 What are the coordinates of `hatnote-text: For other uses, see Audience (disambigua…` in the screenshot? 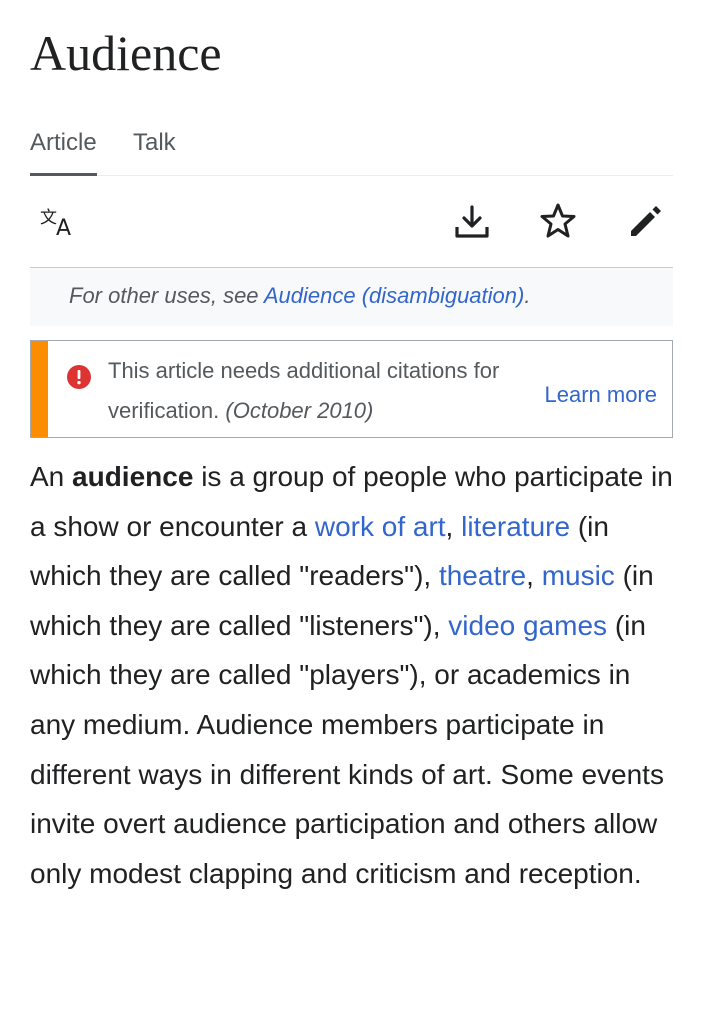 It's located at (299, 296).